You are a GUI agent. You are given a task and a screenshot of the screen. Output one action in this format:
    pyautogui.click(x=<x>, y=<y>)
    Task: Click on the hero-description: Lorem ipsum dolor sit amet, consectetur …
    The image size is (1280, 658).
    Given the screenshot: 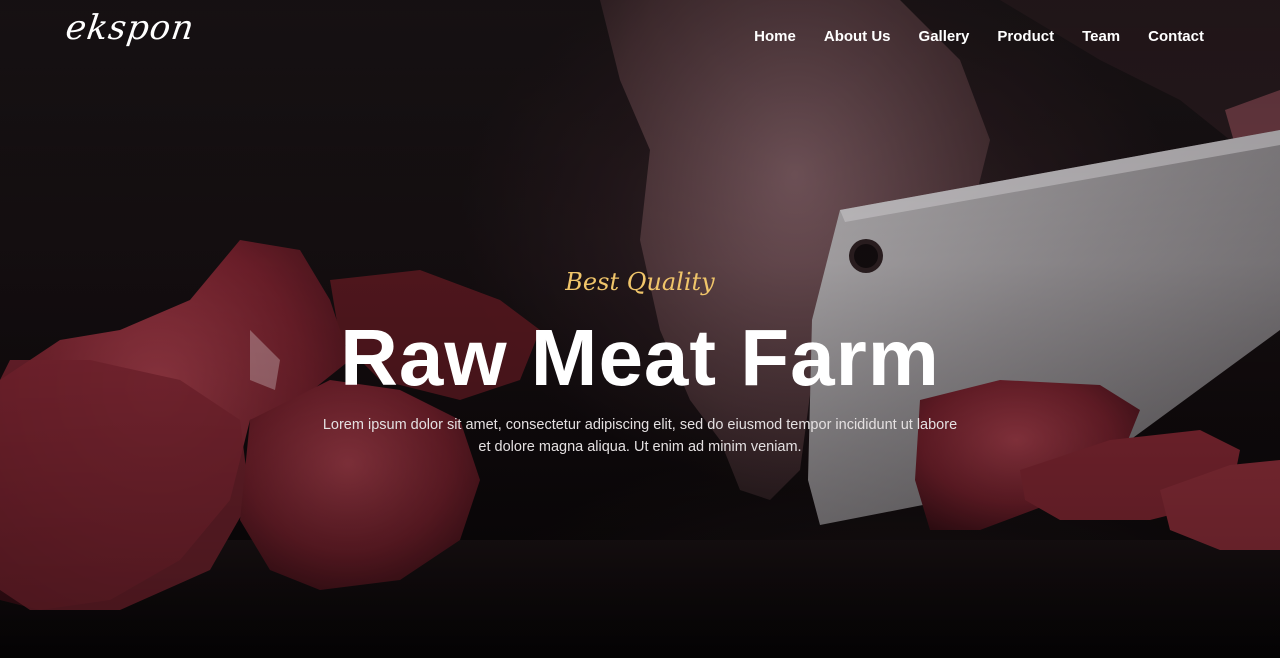 What is the action you would take?
    pyautogui.click(x=640, y=436)
    